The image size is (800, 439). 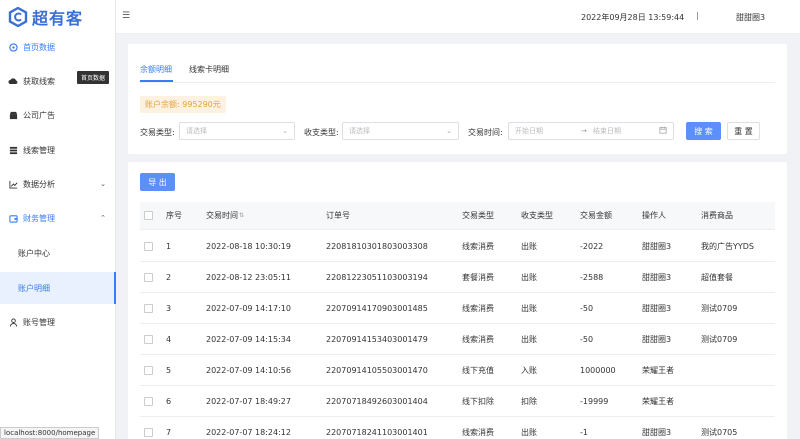 What do you see at coordinates (584, 432) in the screenshot?
I see `cell-amount: -1` at bounding box center [584, 432].